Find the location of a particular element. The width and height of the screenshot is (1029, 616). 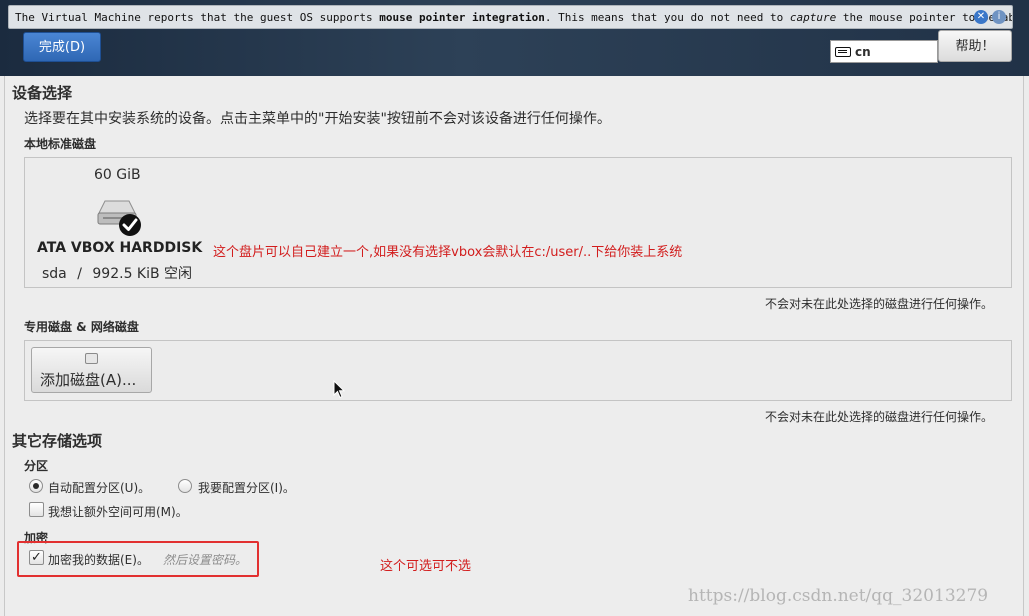

disk-free-space: 992.5 KiB 空闲 is located at coordinates (142, 274).